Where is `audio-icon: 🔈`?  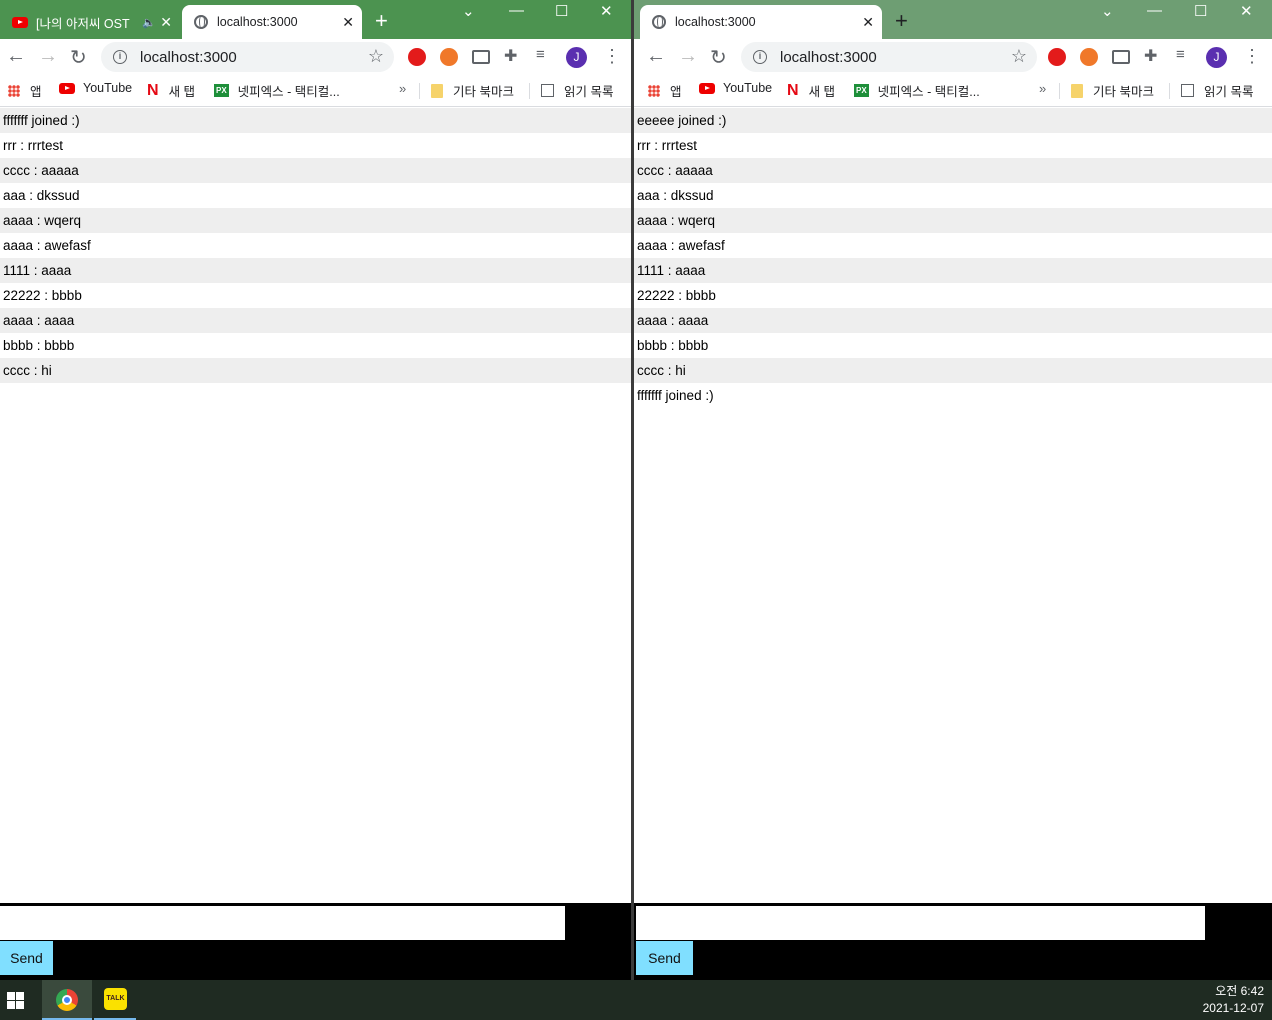 audio-icon: 🔈 is located at coordinates (149, 22).